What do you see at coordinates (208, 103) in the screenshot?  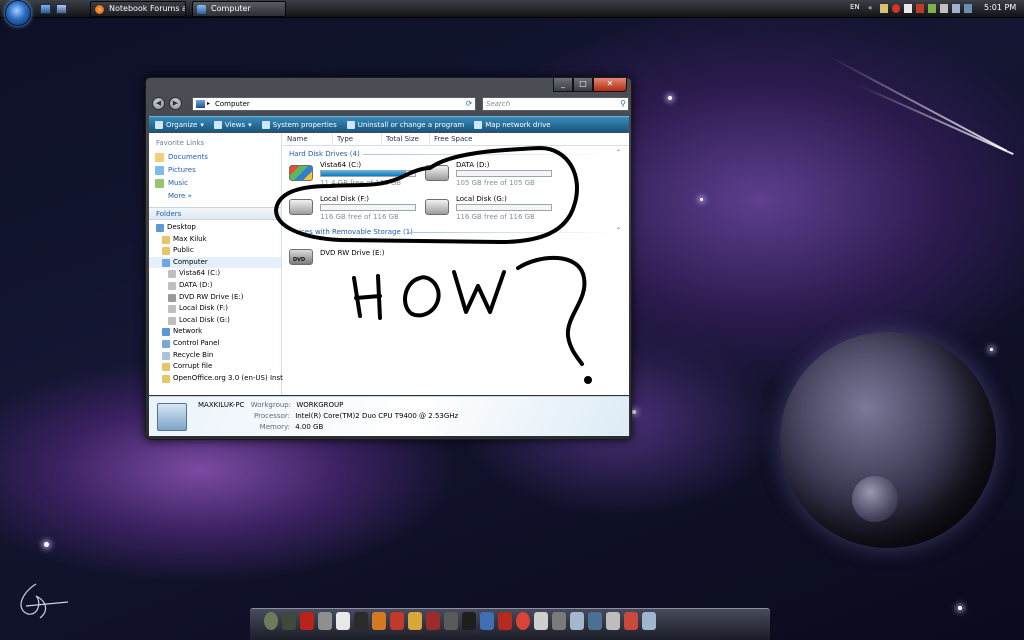 I see `breadcrumb-arrow-icon: ▸` at bounding box center [208, 103].